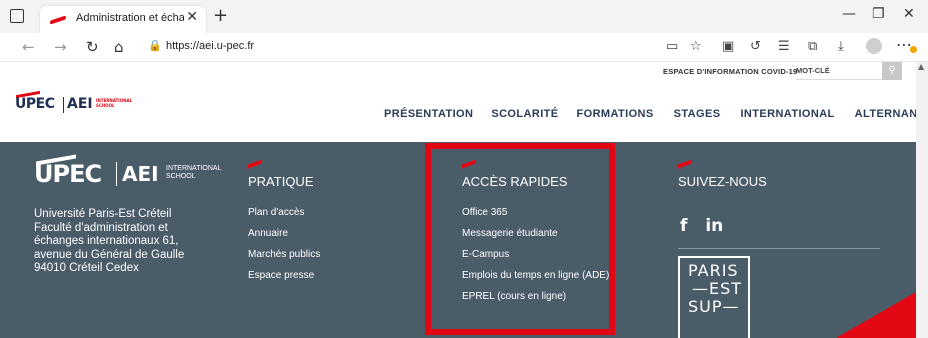 The image size is (928, 338). I want to click on home-icon: ⌂, so click(119, 47).